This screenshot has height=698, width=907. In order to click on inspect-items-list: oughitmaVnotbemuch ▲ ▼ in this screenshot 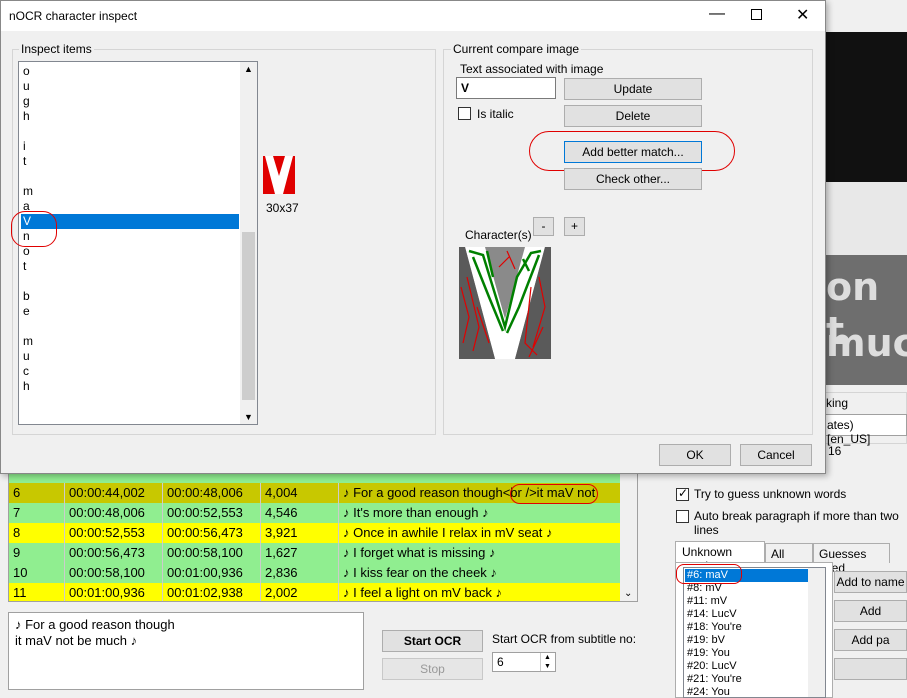, I will do `click(138, 243)`.